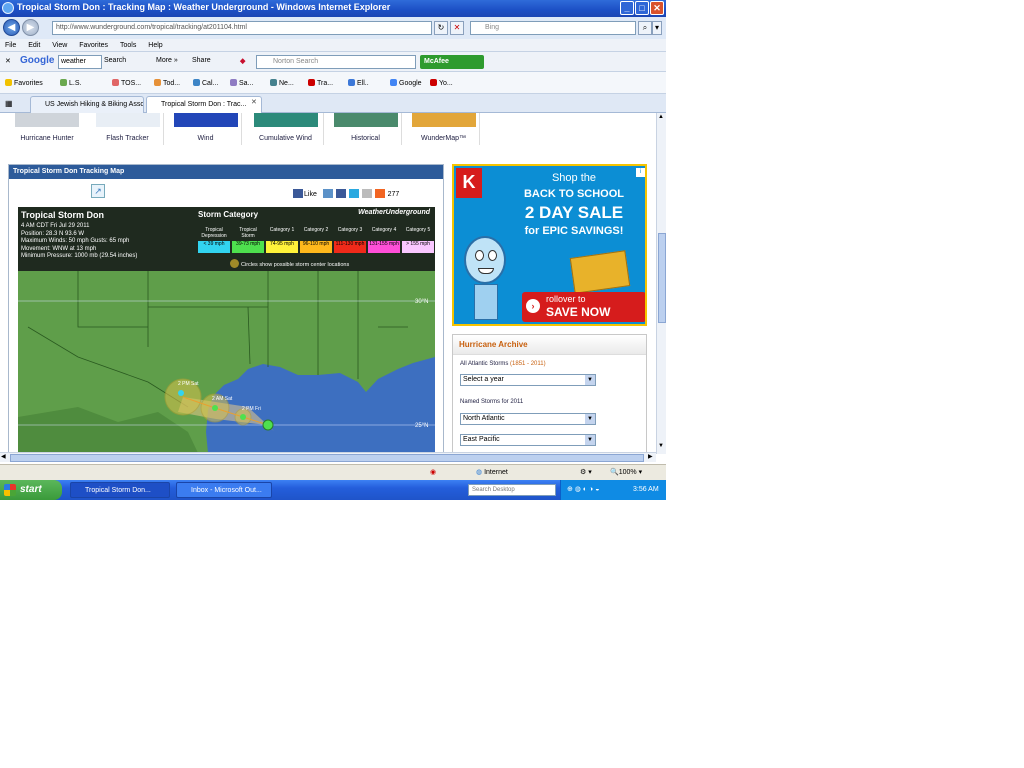  Describe the element at coordinates (254, 102) in the screenshot. I see `close-tab-icon: ✕` at that location.